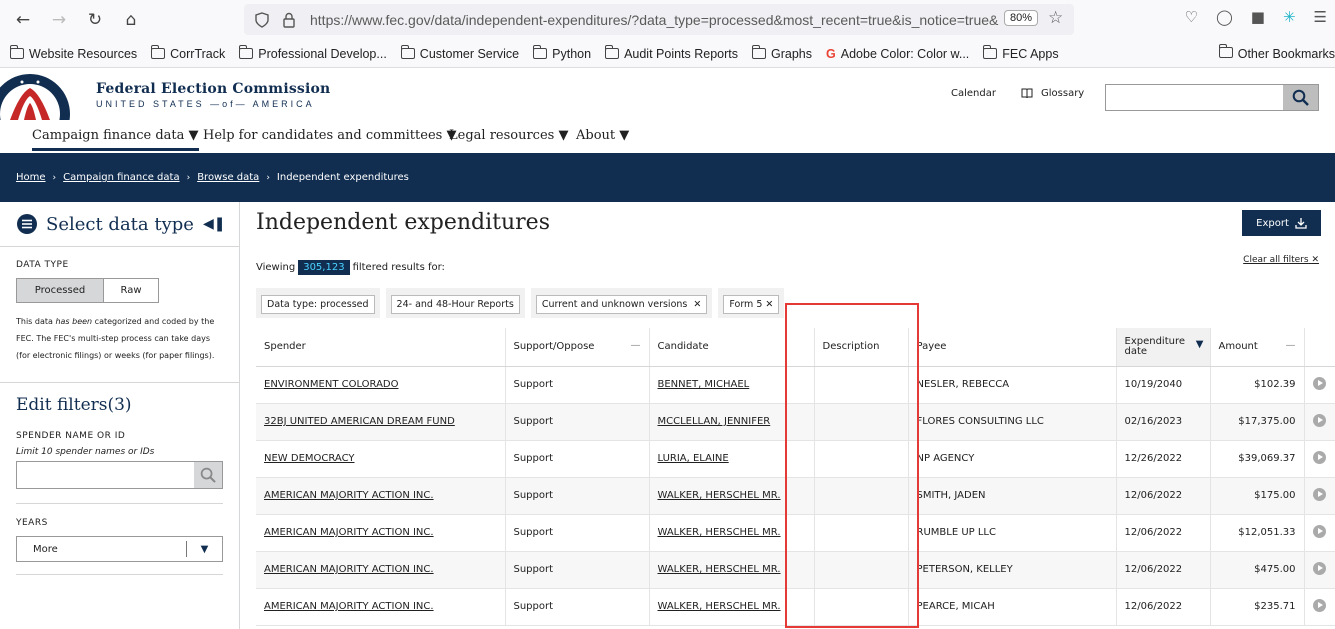  What do you see at coordinates (228, 177) in the screenshot?
I see `breadcrumb-browse-data: Browse data` at bounding box center [228, 177].